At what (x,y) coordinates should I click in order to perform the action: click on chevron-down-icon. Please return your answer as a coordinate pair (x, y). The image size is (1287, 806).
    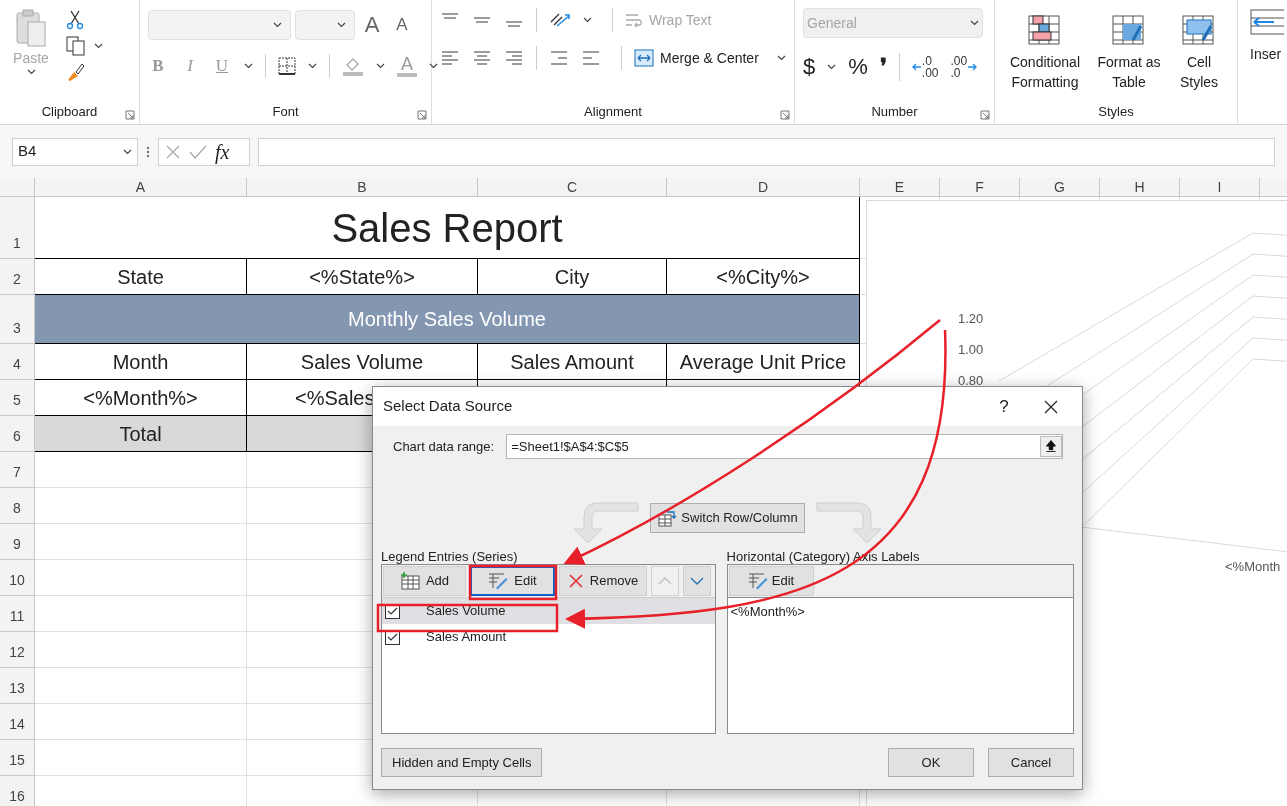
    Looking at the image, I should click on (697, 581).